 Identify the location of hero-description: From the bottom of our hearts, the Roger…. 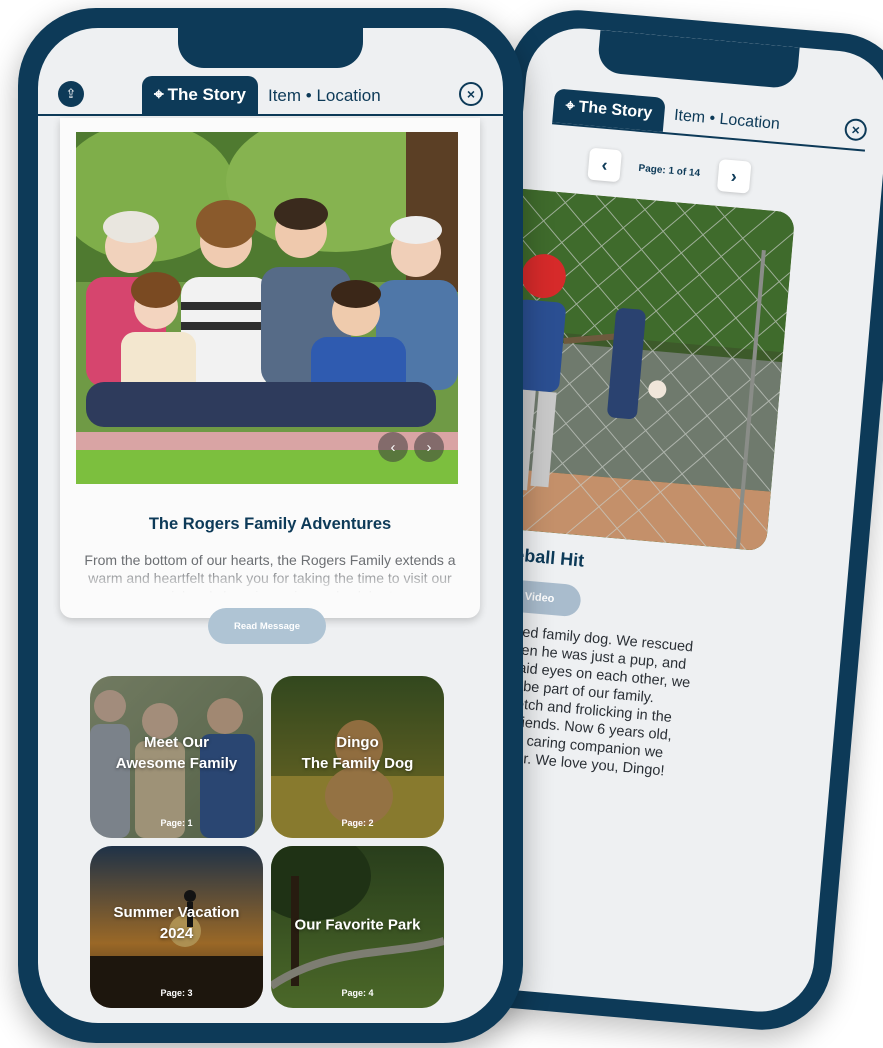
(270, 572).